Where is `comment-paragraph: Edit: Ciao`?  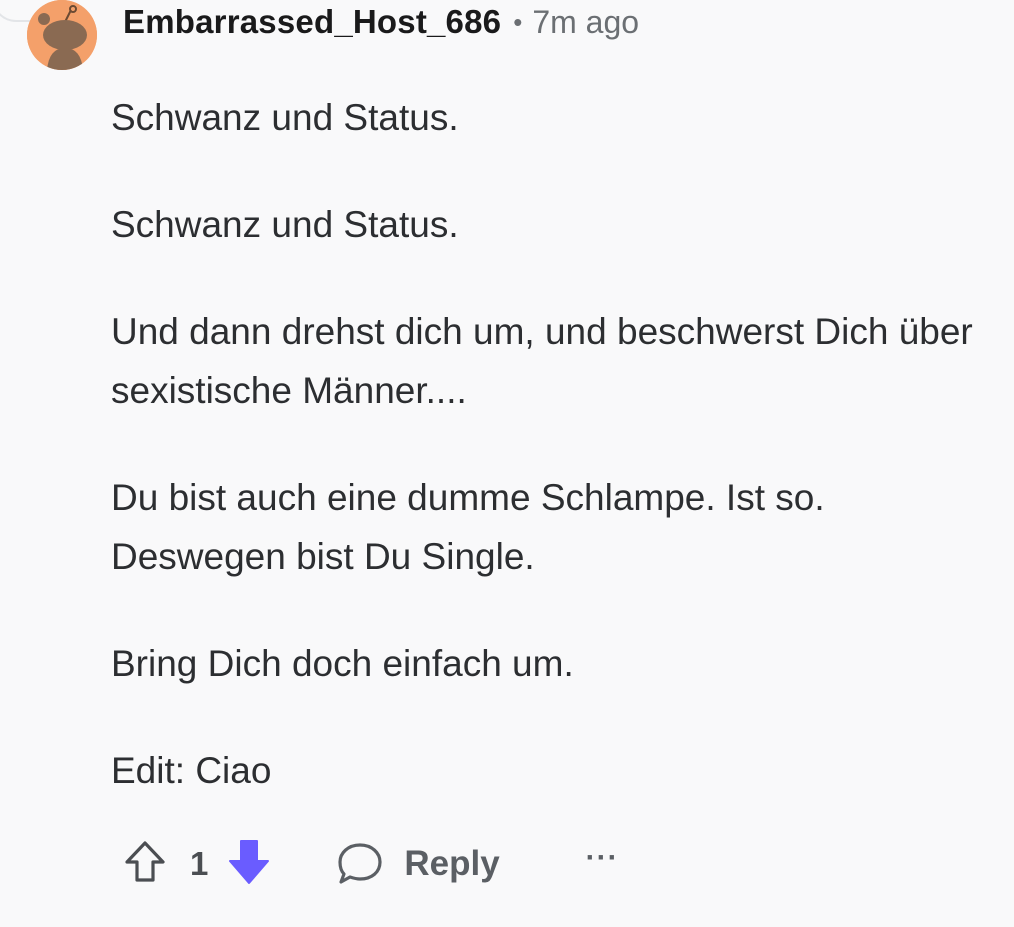
comment-paragraph: Edit: Ciao is located at coordinates (191, 770).